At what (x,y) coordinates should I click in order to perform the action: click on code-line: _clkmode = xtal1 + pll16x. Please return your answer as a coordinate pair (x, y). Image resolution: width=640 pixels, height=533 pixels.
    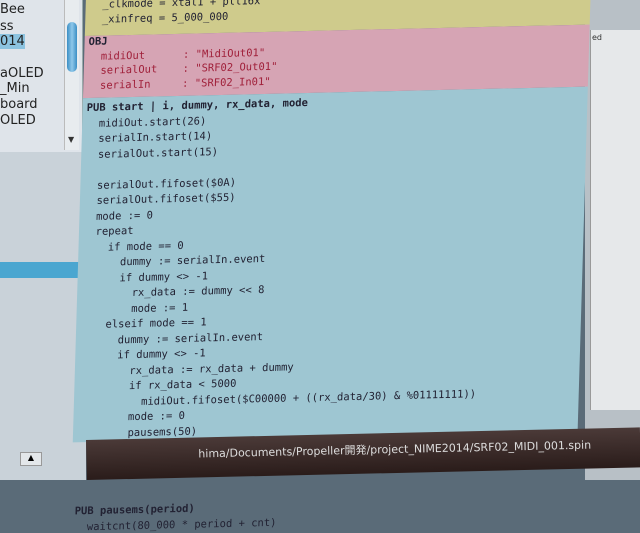
    Looking at the image, I should click on (175, 5).